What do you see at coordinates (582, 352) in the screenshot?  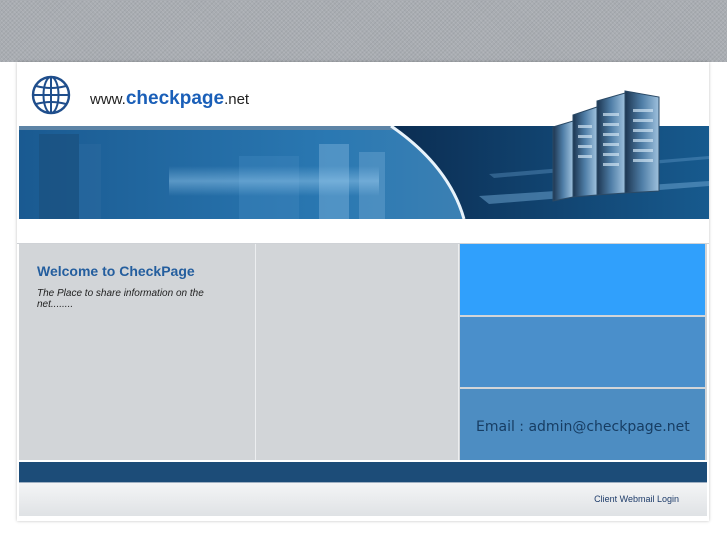 I see `blue-box-middle` at bounding box center [582, 352].